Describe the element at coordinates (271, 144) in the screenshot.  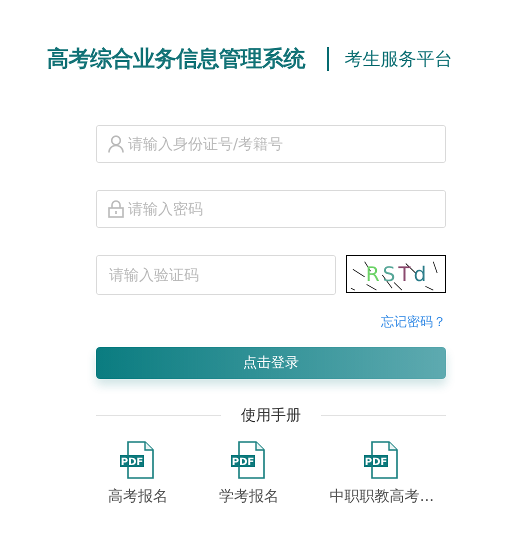
I see `input-field: 请输入身份证号/考籍号` at that location.